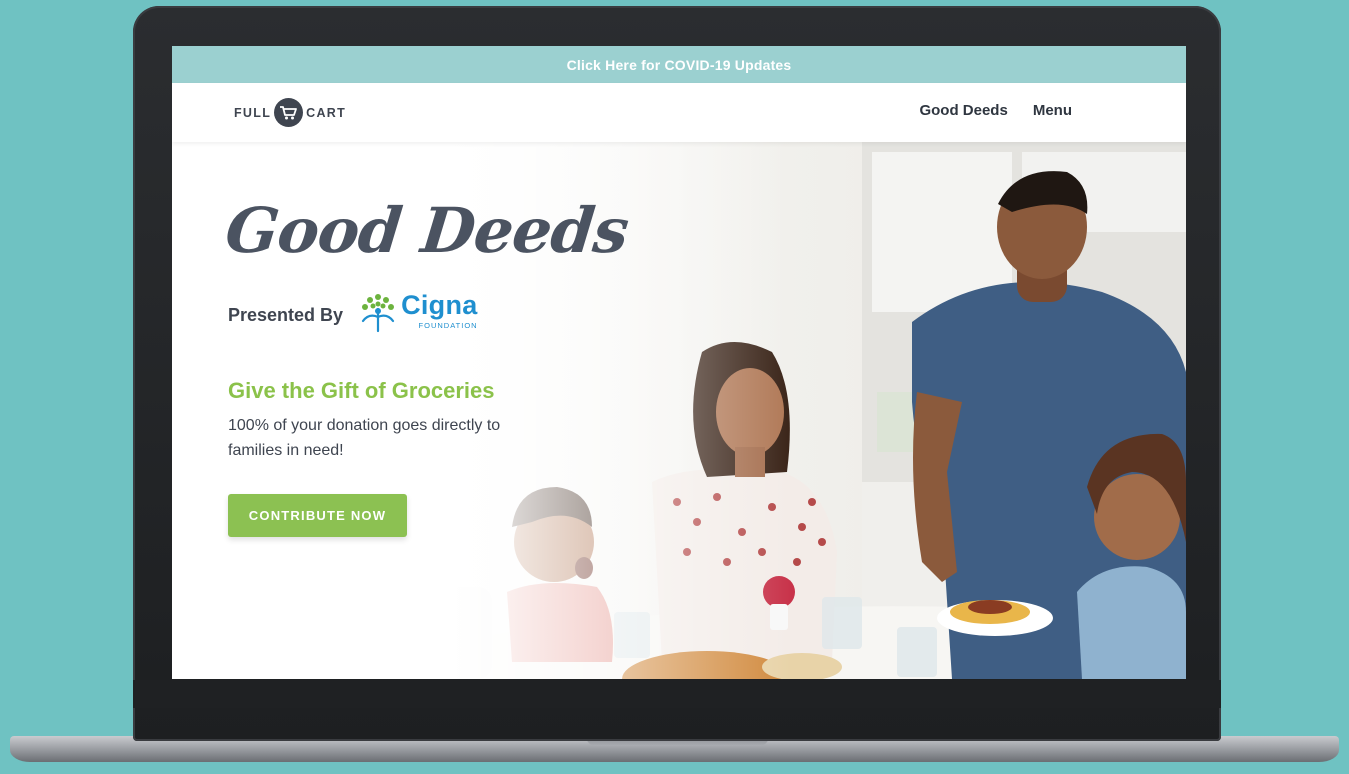  I want to click on sponsor-name: Cigna, so click(439, 305).